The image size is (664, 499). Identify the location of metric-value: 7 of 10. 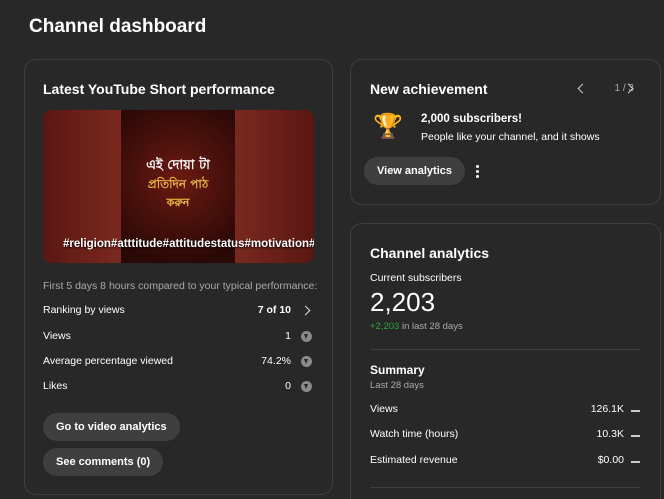
(274, 310).